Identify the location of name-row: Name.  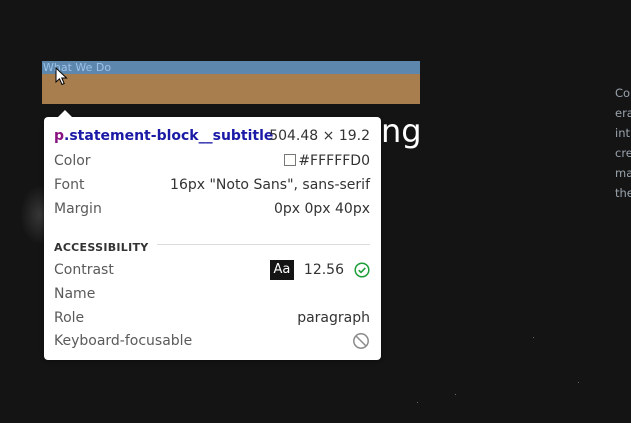
(212, 294).